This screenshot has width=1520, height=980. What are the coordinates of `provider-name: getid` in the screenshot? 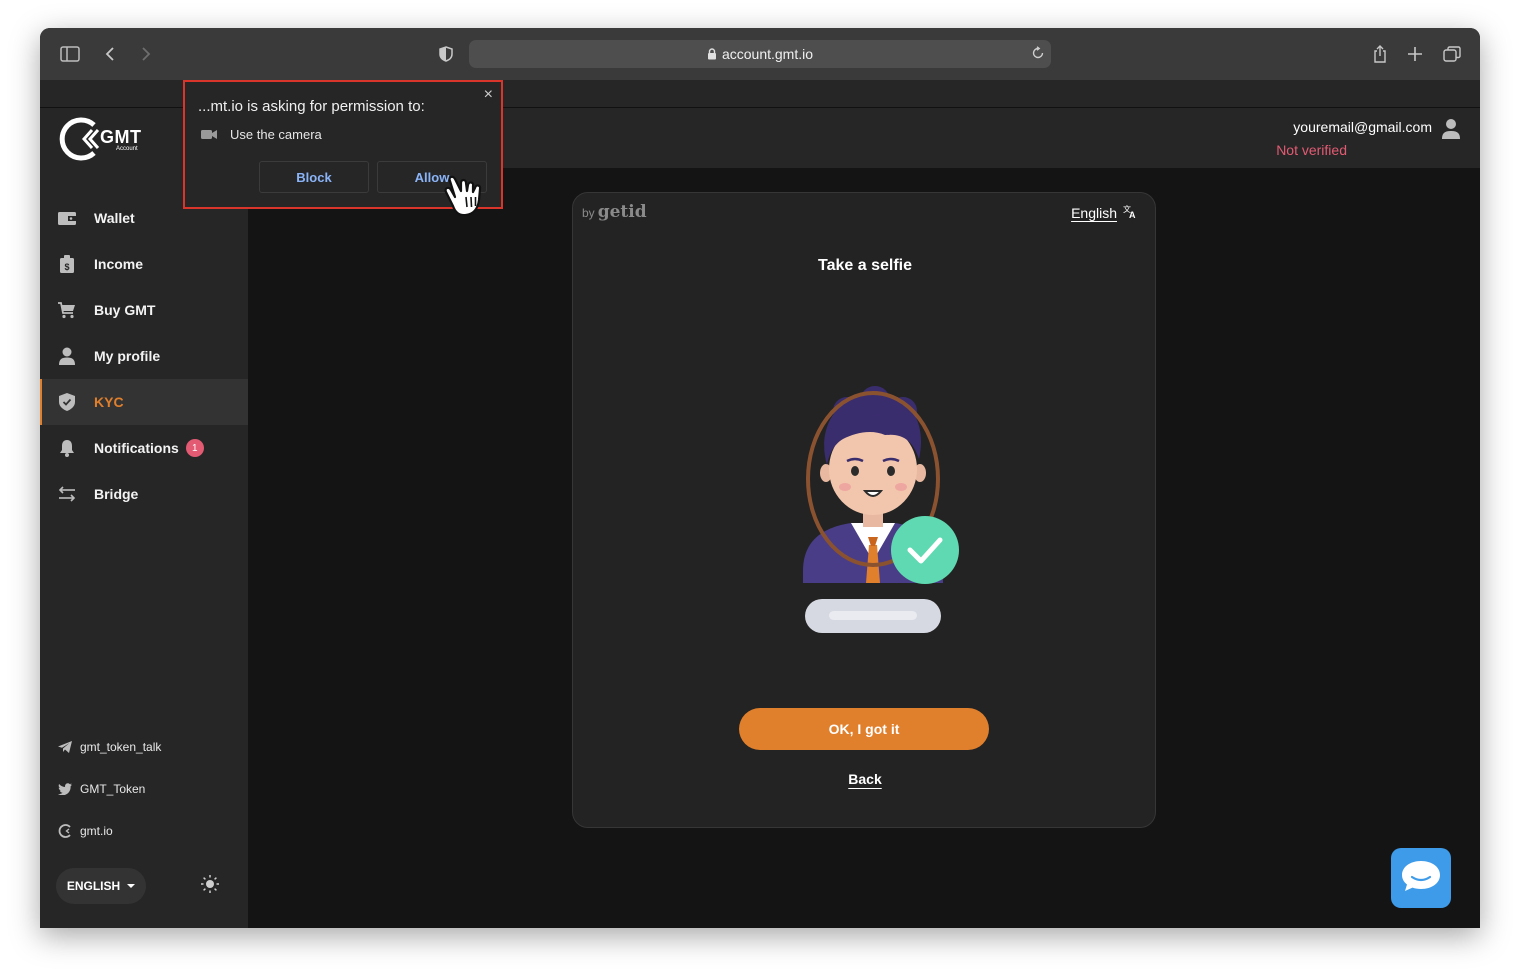 It's located at (622, 212).